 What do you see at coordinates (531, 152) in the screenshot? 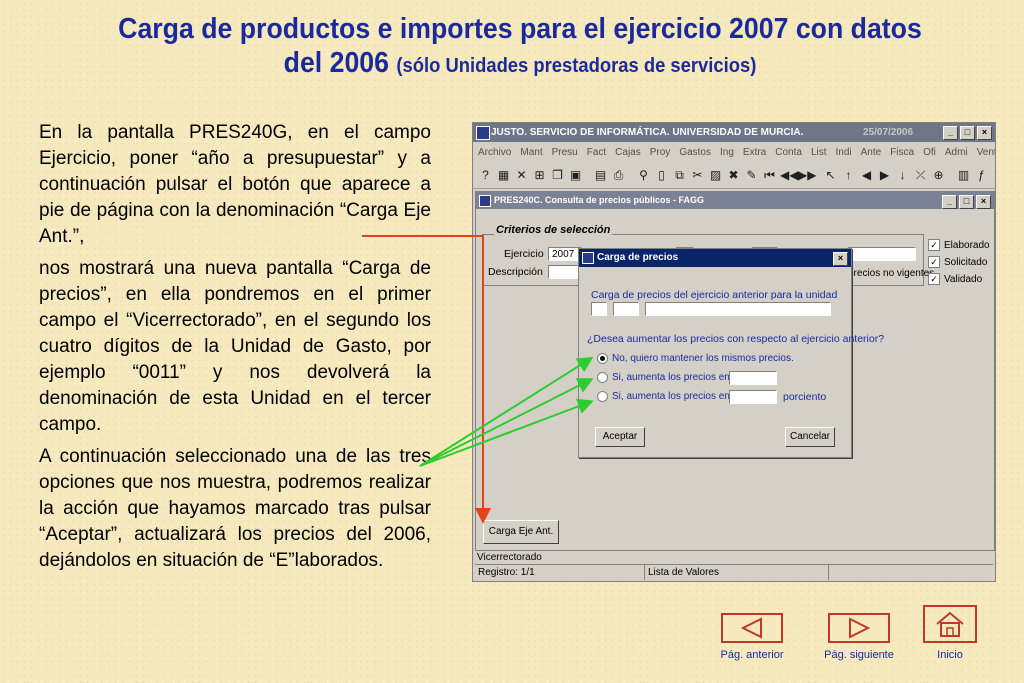
I see `menu-mant: Mant` at bounding box center [531, 152].